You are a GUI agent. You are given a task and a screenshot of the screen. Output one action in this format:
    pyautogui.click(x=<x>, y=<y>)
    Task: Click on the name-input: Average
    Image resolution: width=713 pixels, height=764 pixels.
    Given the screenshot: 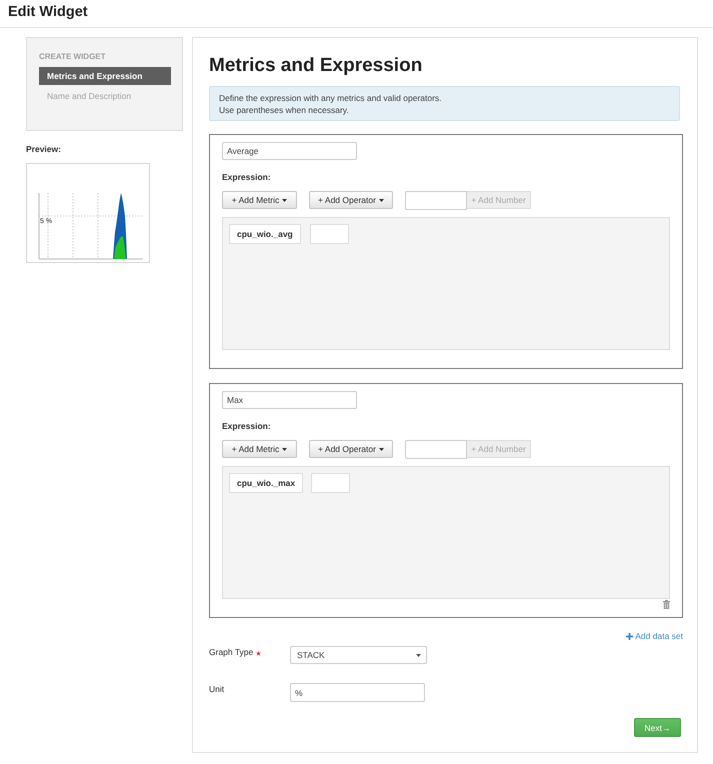 What is the action you would take?
    pyautogui.click(x=289, y=151)
    